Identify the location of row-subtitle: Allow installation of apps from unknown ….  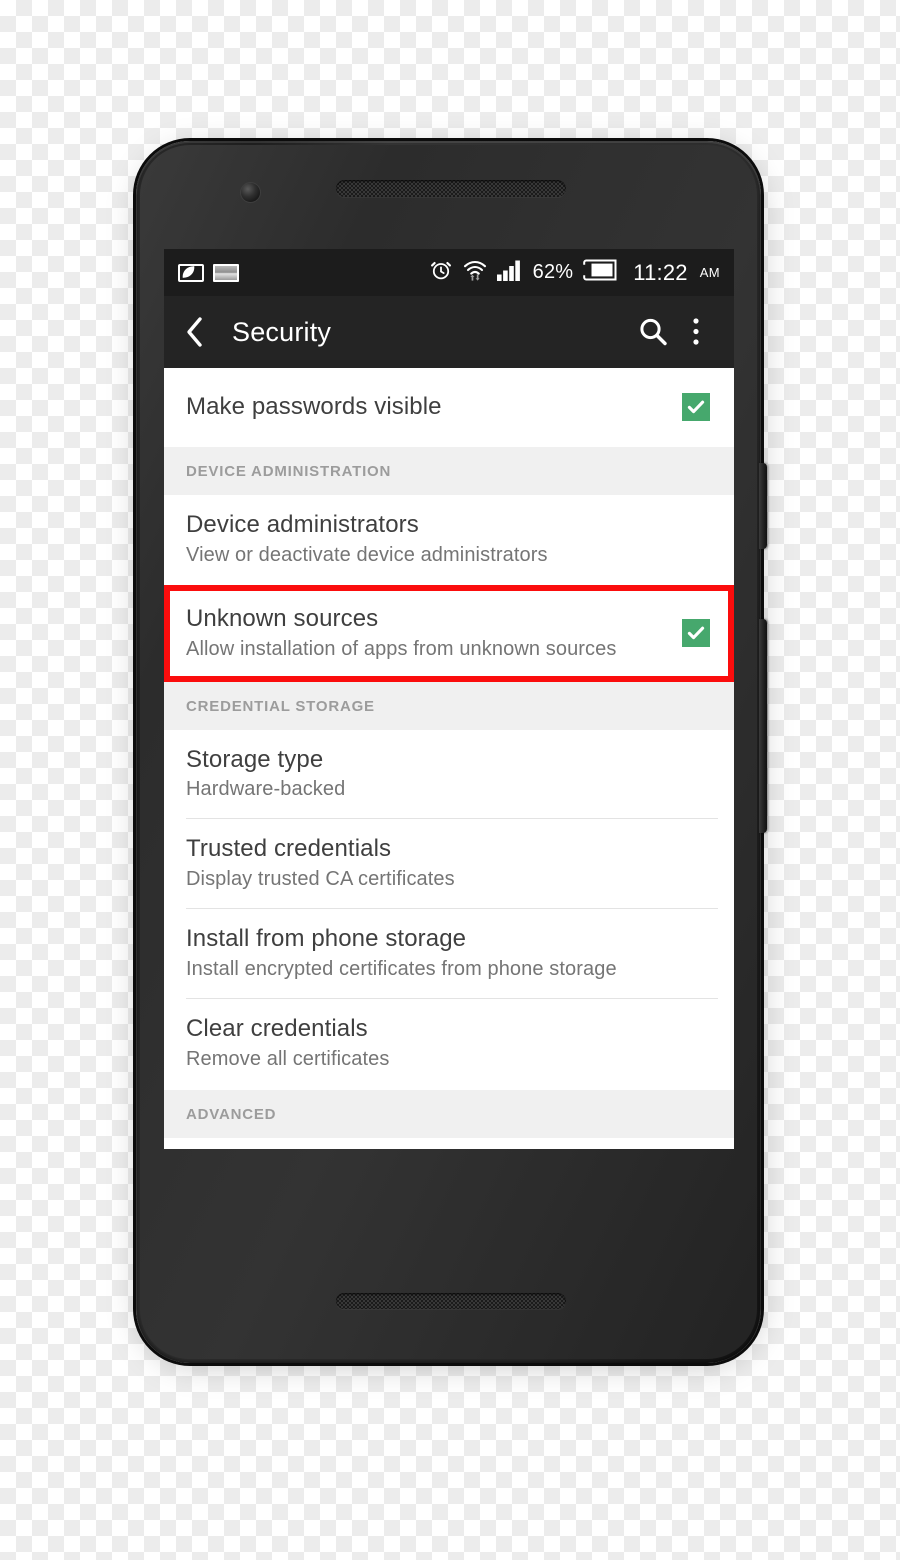
(401, 648).